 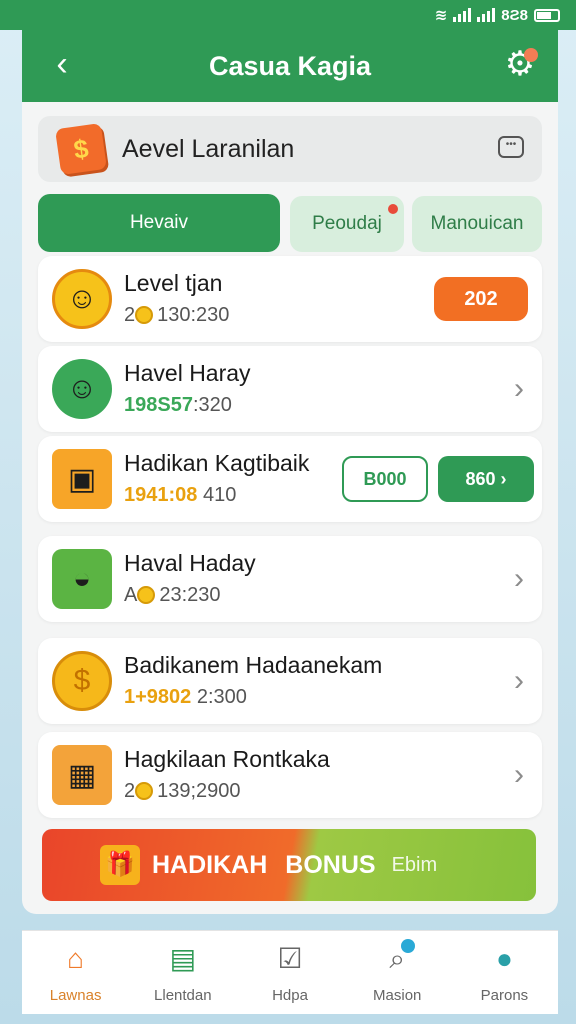 I want to click on tab-peoudaj: Peoudaj, so click(x=347, y=224).